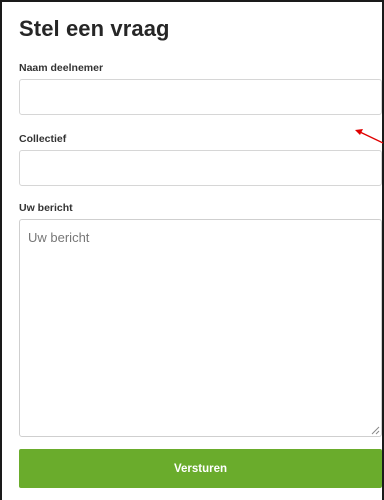 This screenshot has width=384, height=500. What do you see at coordinates (46, 208) in the screenshot?
I see `message-label: Uw bericht` at bounding box center [46, 208].